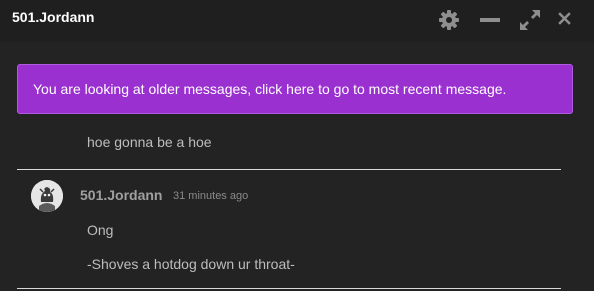 The width and height of the screenshot is (594, 291). I want to click on gear-icon, so click(449, 20).